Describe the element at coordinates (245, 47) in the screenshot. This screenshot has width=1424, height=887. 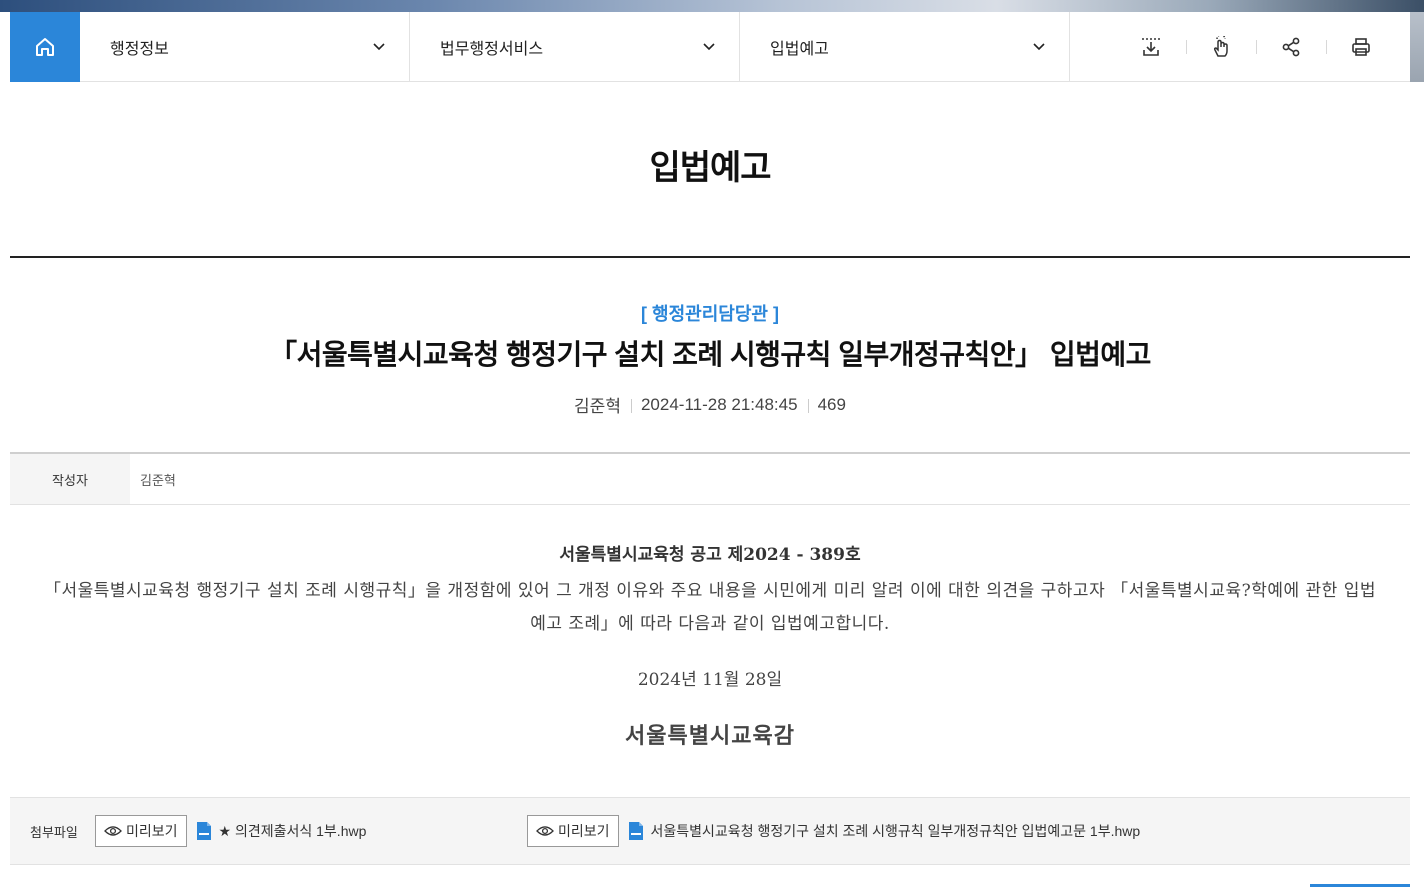
I see `nav-menu-admin-info: 행정정보` at that location.